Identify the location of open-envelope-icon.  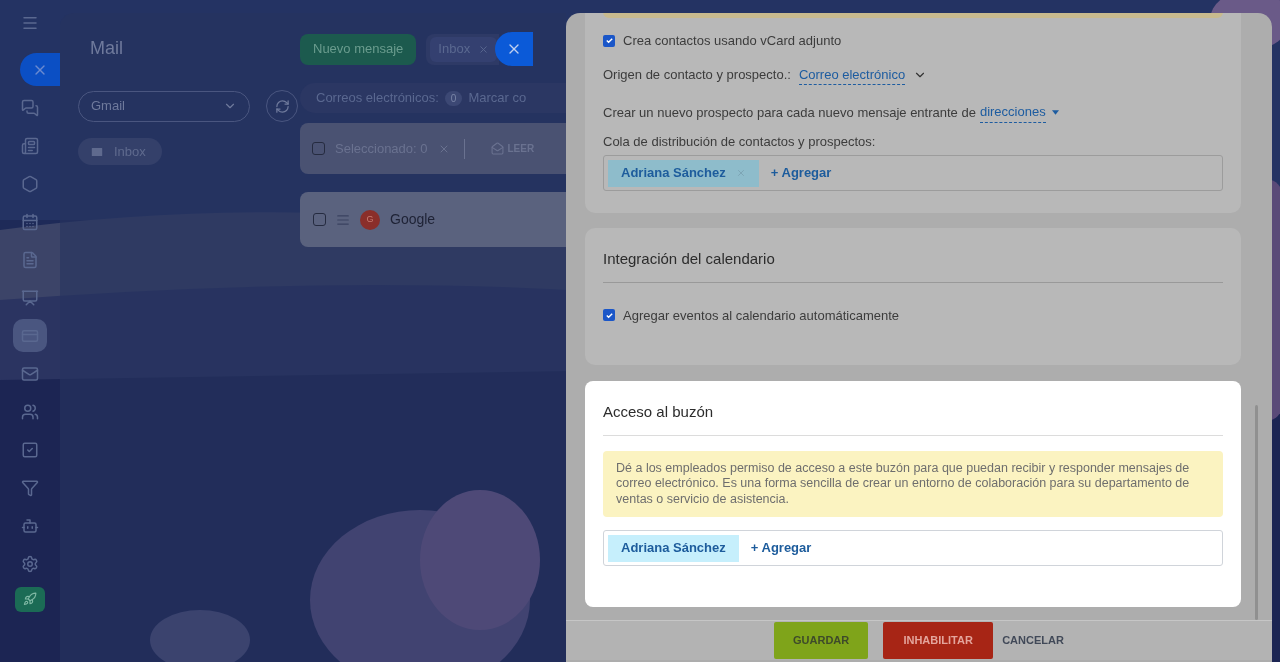
(497, 148).